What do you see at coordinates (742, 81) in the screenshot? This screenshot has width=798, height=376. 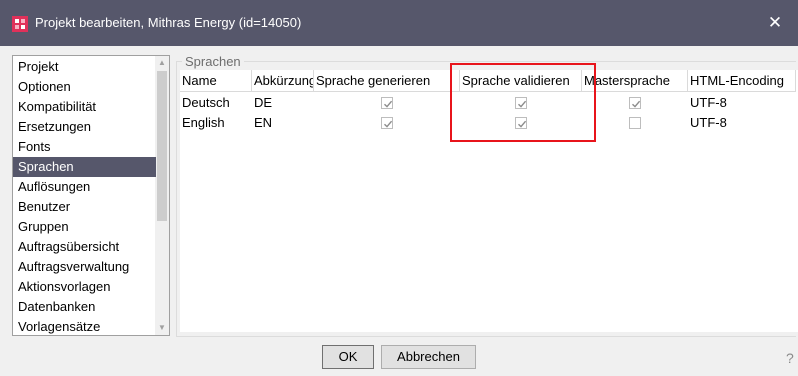 I see `column-header: HTML-Encoding` at bounding box center [742, 81].